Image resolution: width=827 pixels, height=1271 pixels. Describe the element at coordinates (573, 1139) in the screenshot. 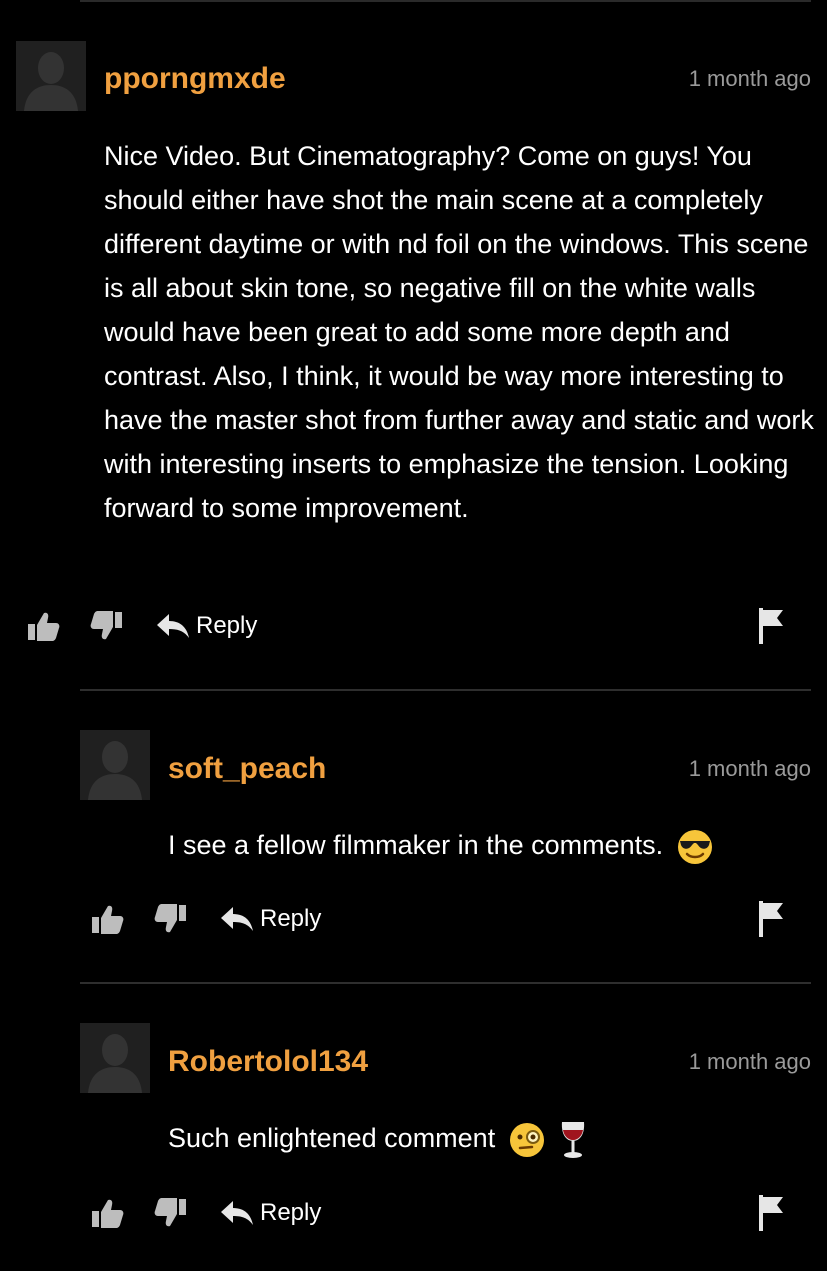

I see `wine-glass-emoji` at that location.